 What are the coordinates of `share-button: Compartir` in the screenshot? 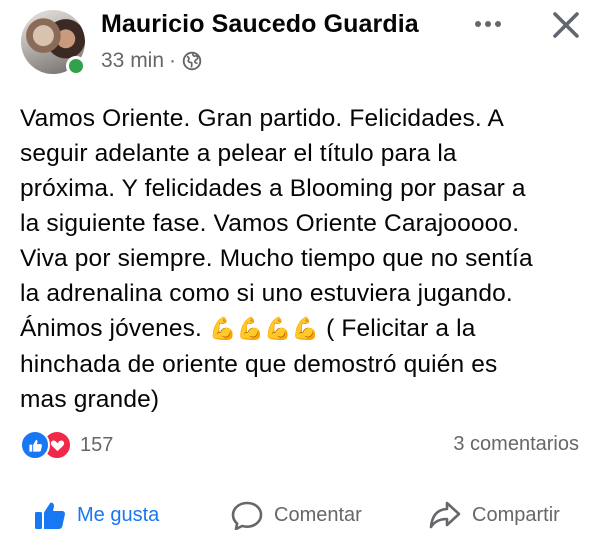 It's located at (494, 515).